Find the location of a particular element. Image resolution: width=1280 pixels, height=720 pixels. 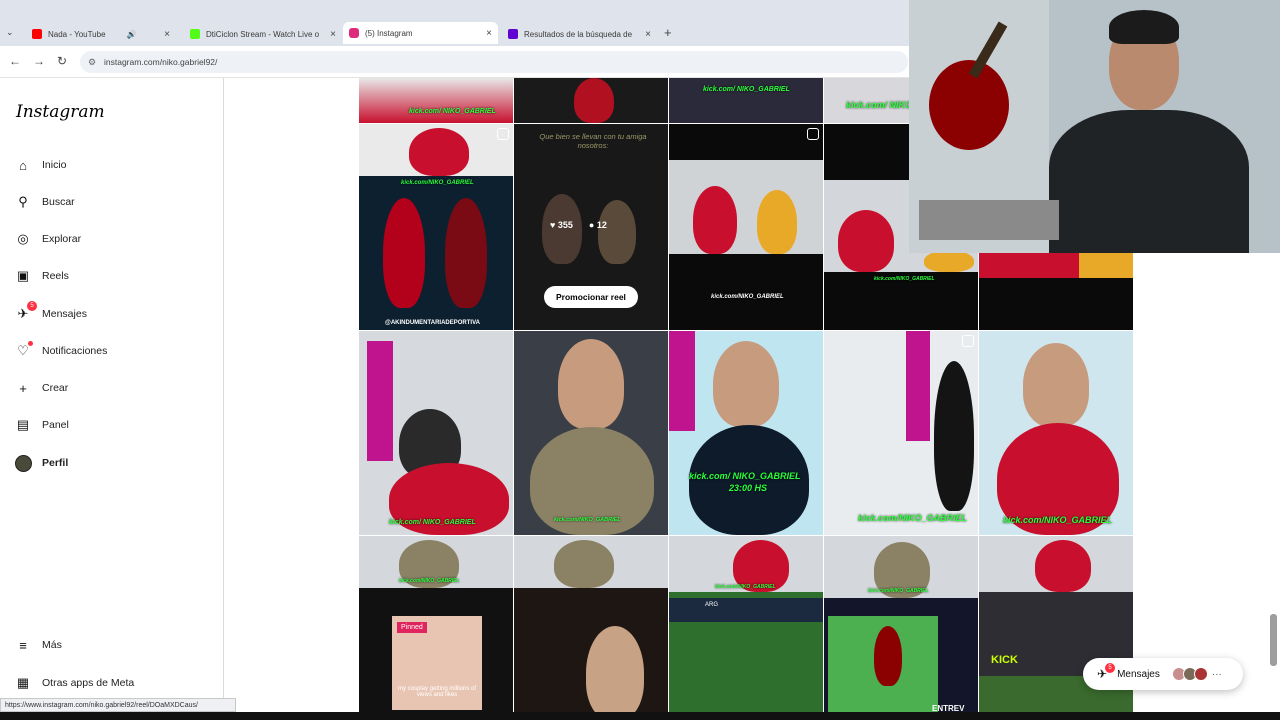

back-arrow-icon: ← is located at coordinates (15, 61).